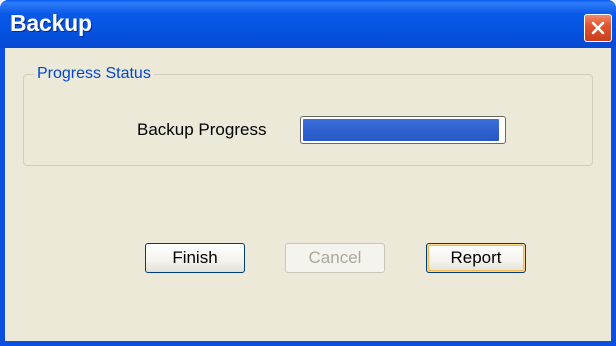 The image size is (616, 346). Describe the element at coordinates (308, 24) in the screenshot. I see `title-bar: Backup` at that location.